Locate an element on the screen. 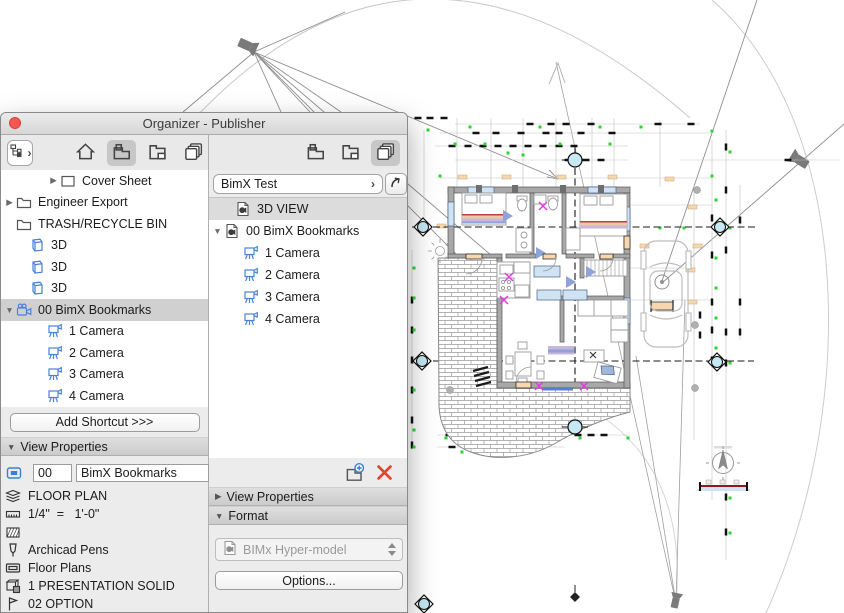 This screenshot has height=613, width=844. left-tab-project-map is located at coordinates (85, 153).